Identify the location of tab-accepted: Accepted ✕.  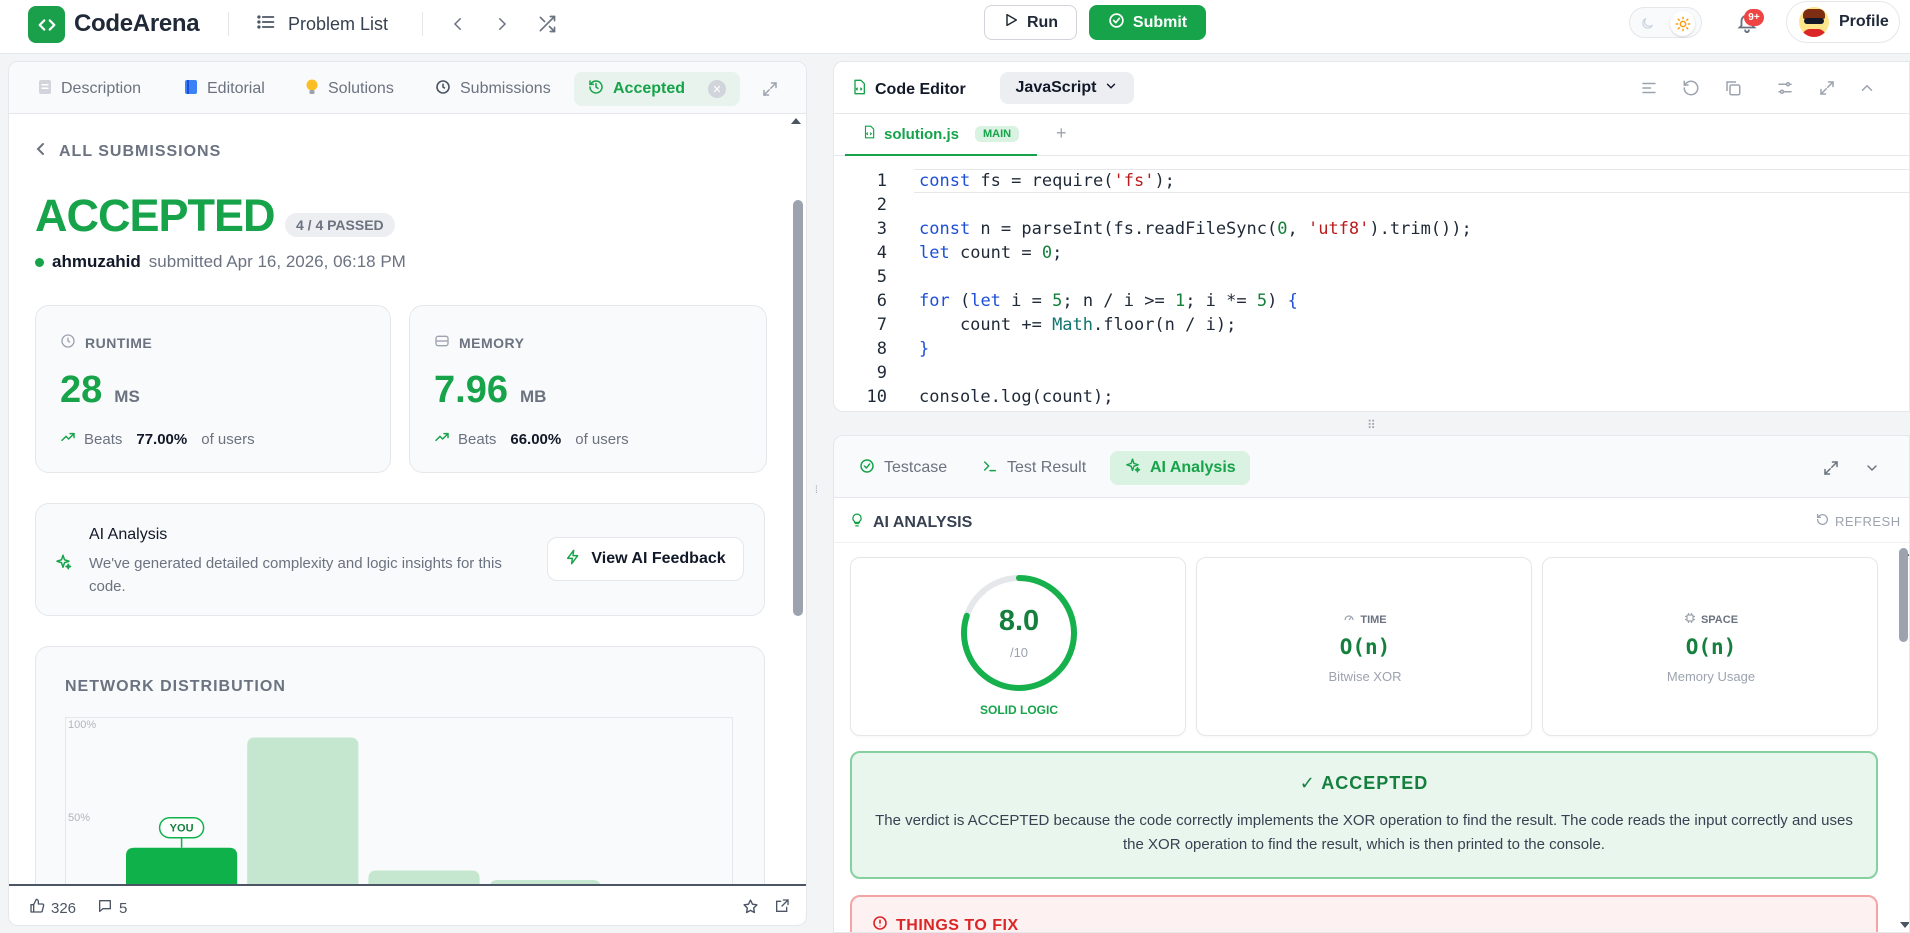
(657, 89).